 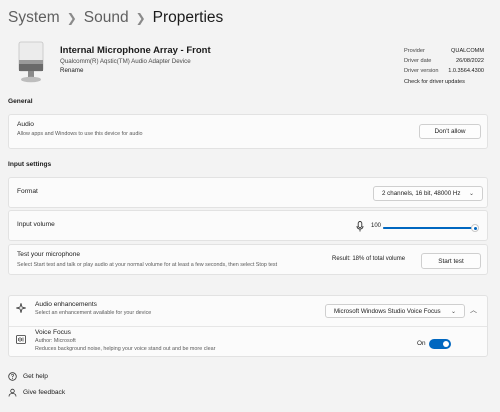 I want to click on get-help-label: Get help, so click(x=35, y=376).